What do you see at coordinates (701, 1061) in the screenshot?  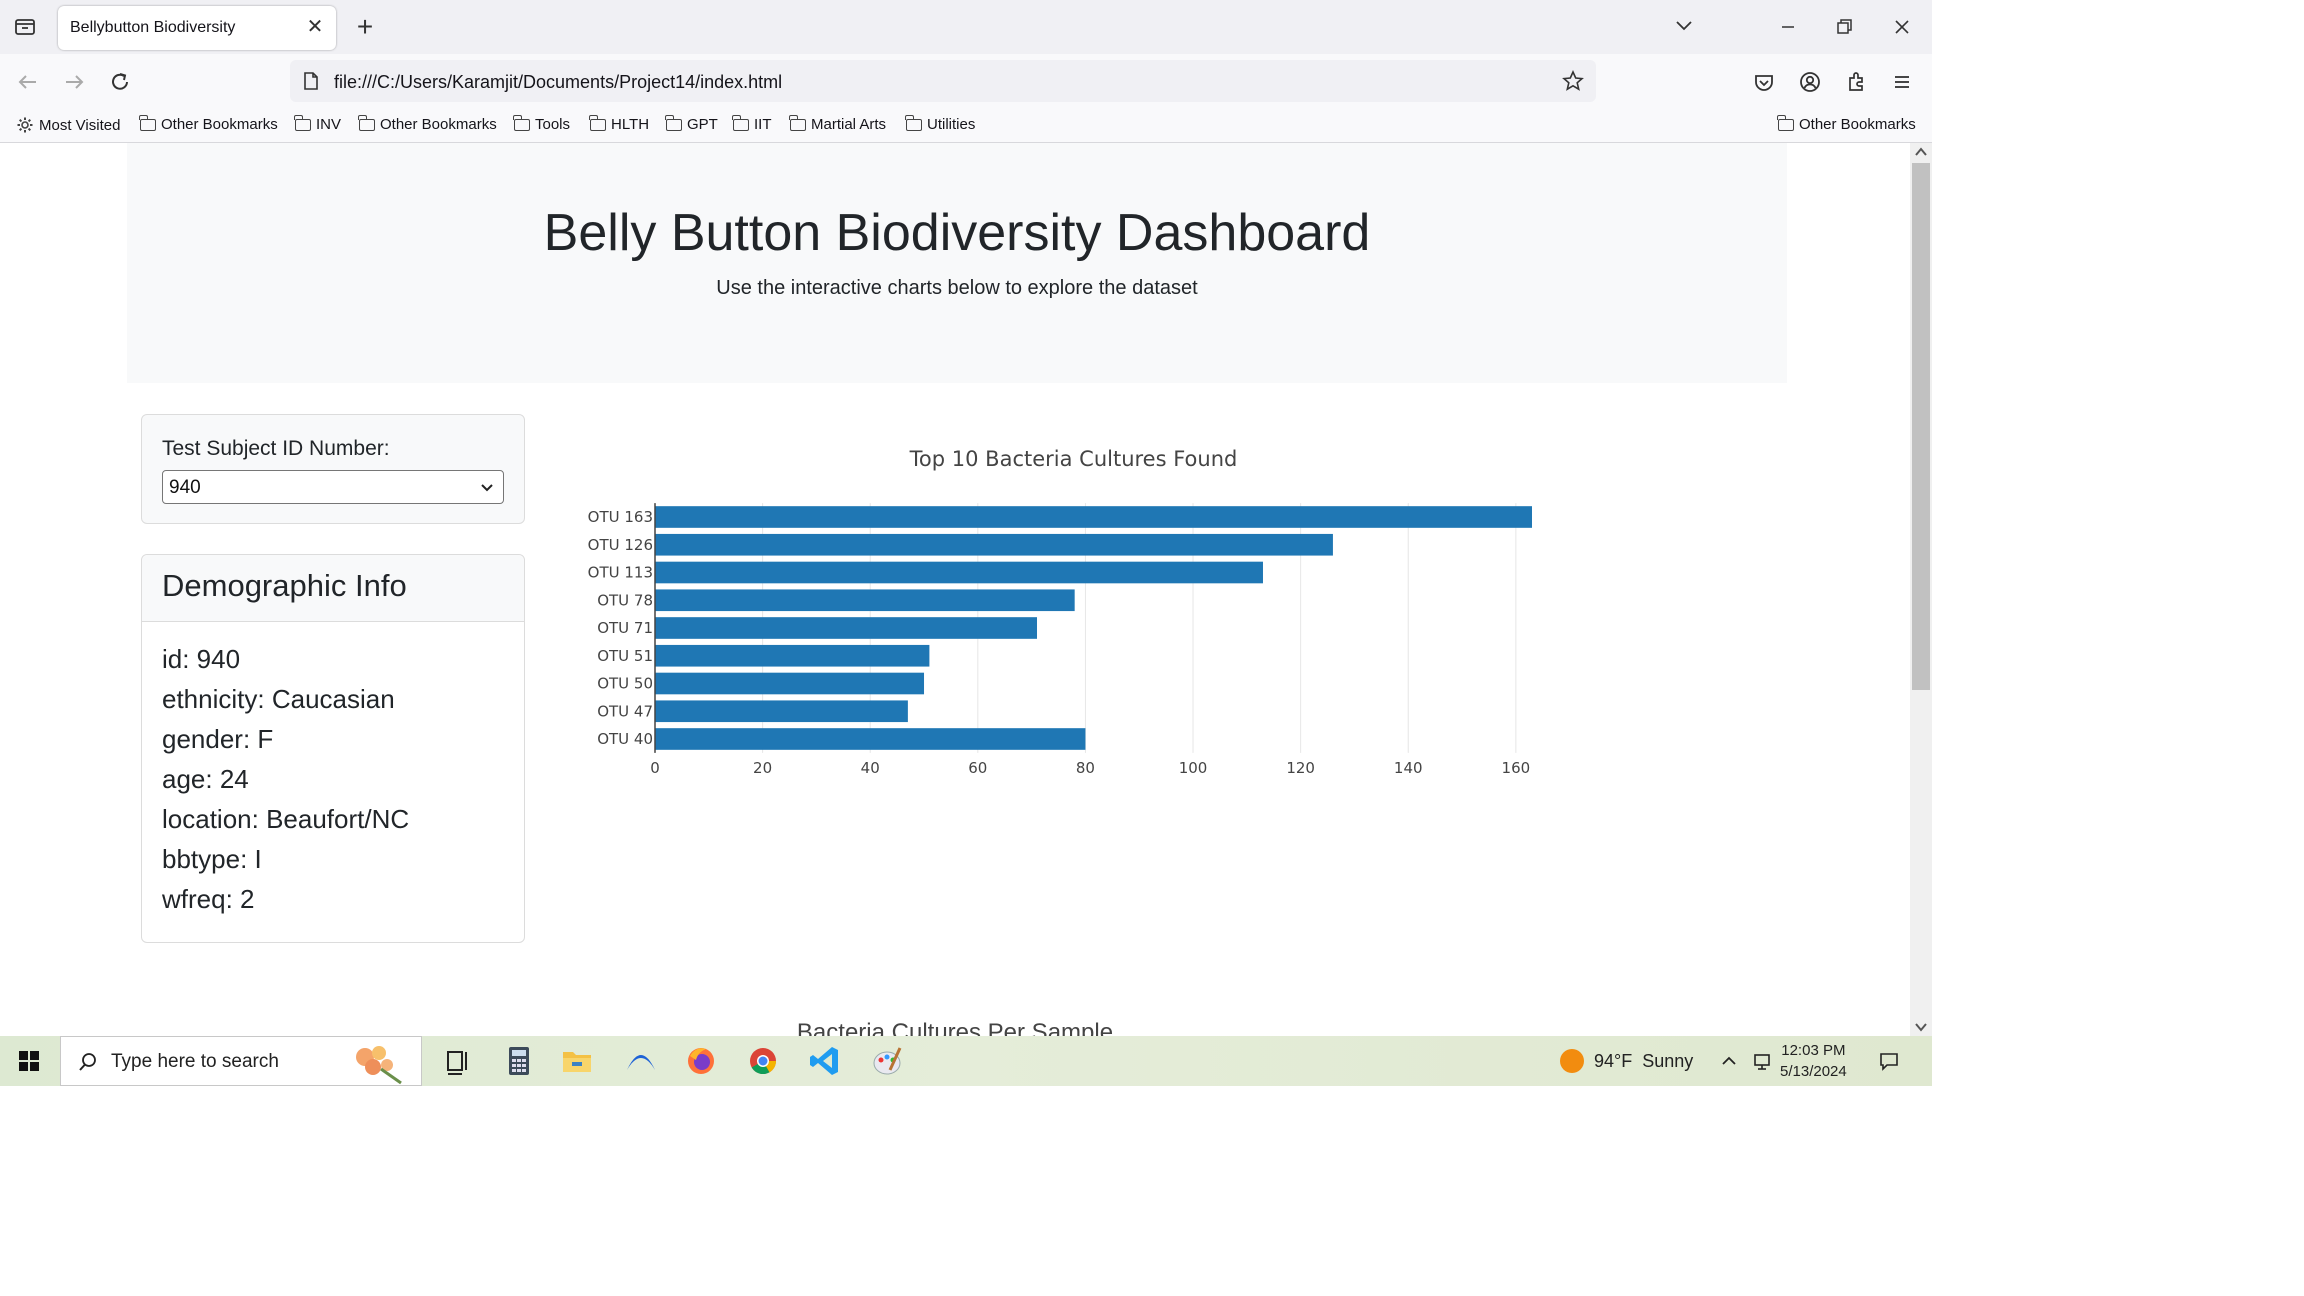 I see `firefox-icon` at bounding box center [701, 1061].